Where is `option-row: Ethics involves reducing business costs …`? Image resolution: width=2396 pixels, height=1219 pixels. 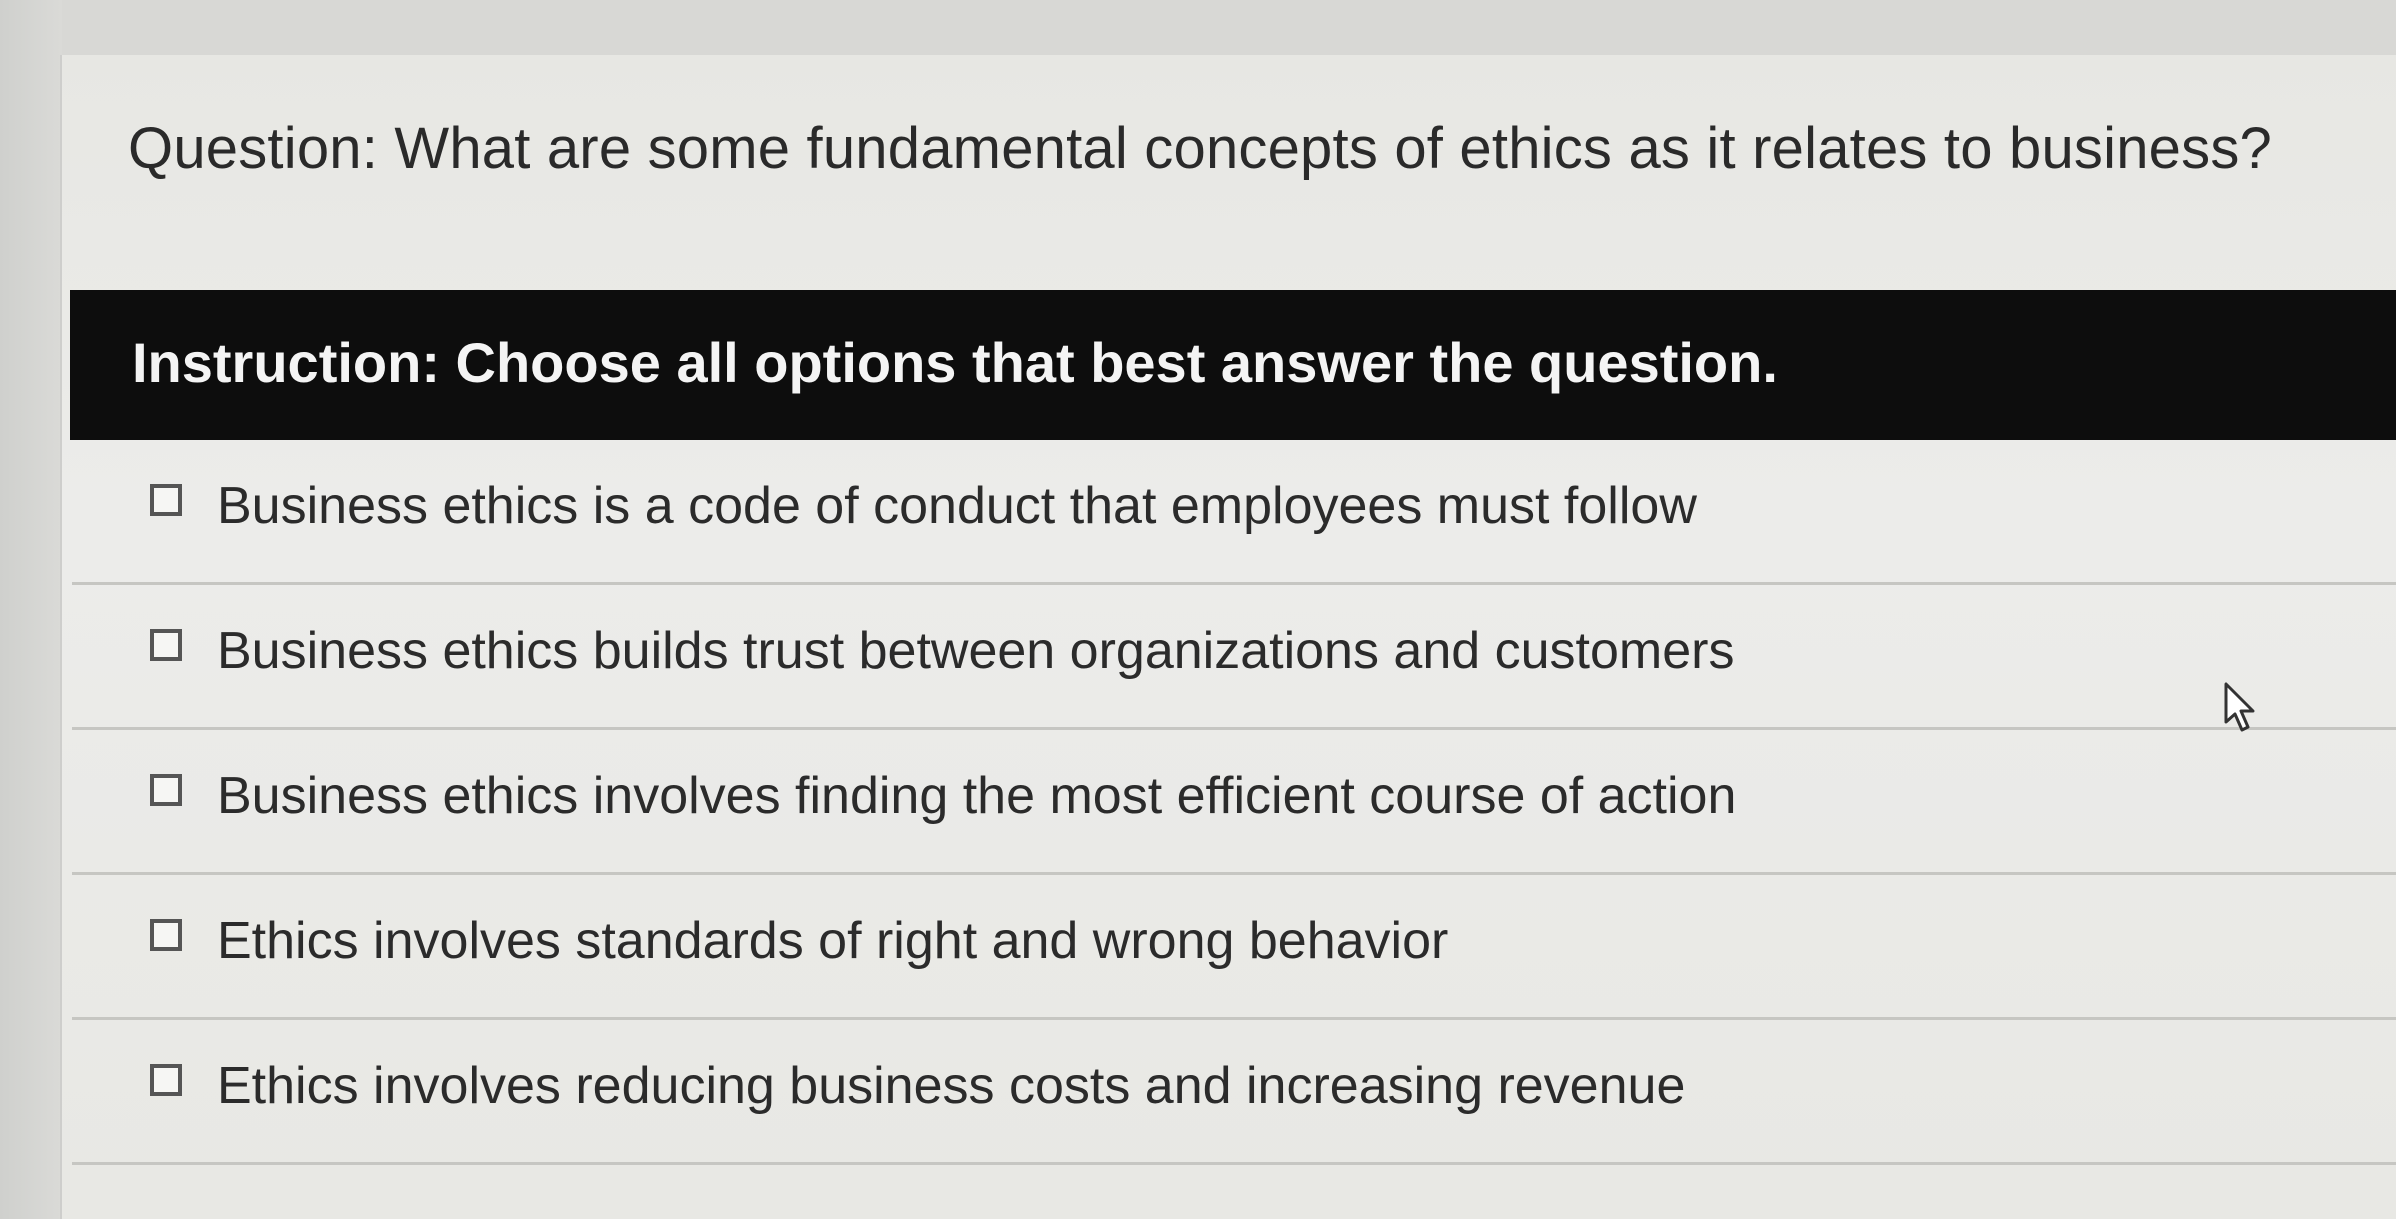 option-row: Ethics involves reducing business costs … is located at coordinates (1234, 1092).